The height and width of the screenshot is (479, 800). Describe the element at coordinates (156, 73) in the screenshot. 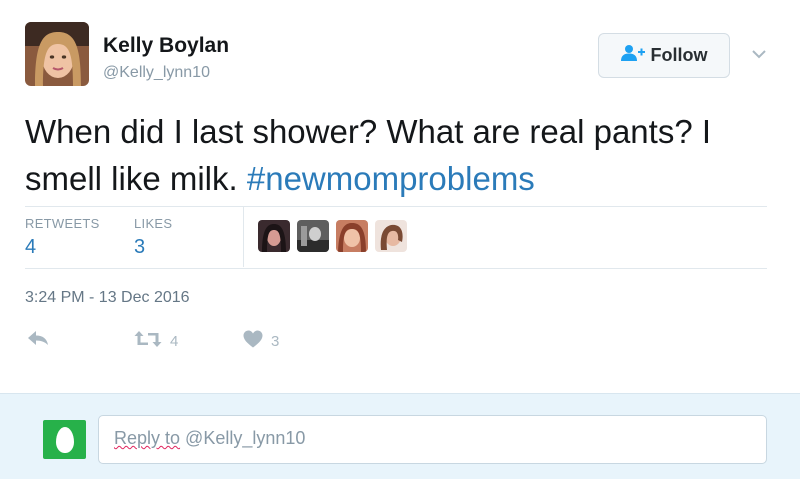

I see `author-handle: @Kelly_lynn10` at that location.